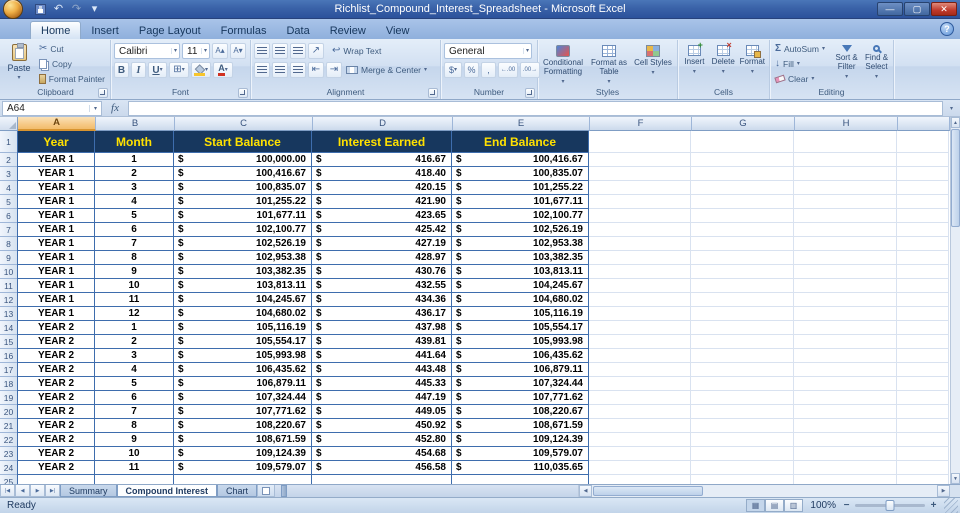  What do you see at coordinates (890, 505) in the screenshot?
I see `zoom-slider: − +` at bounding box center [890, 505].